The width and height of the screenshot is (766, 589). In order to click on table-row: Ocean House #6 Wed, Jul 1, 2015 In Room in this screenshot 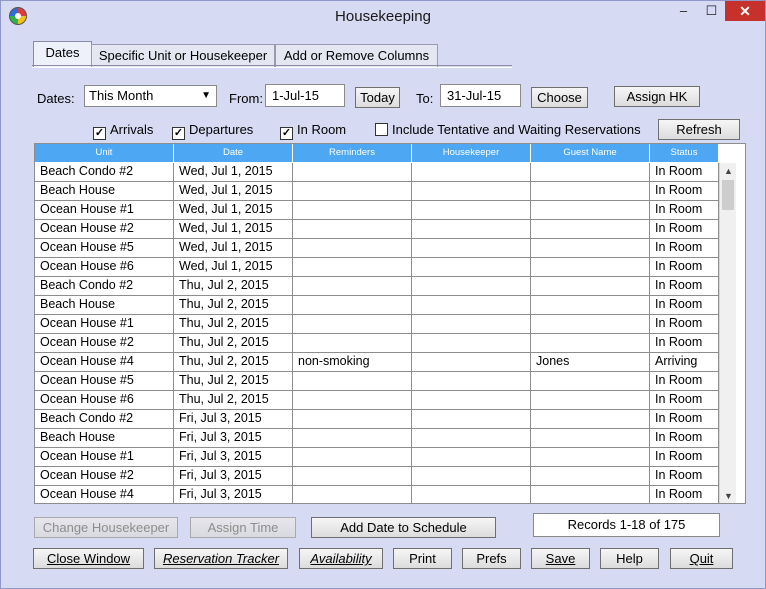, I will do `click(377, 267)`.